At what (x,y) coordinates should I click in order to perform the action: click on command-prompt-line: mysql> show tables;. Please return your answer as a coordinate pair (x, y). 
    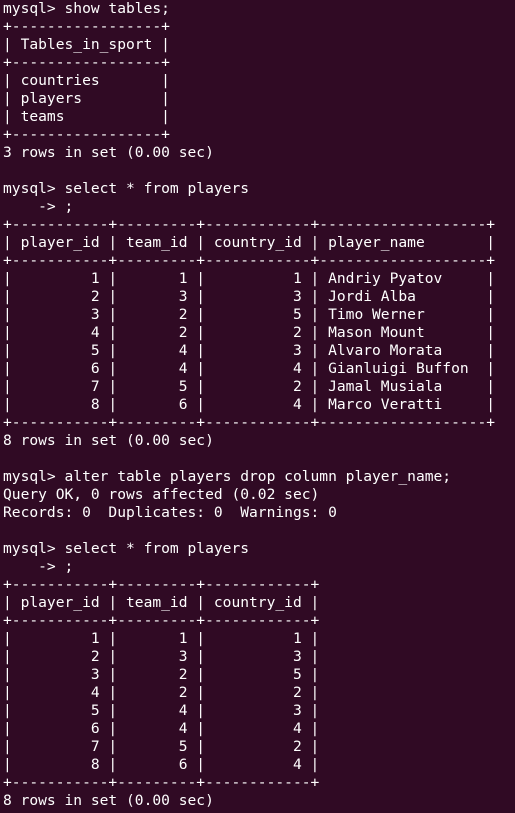
    Looking at the image, I should click on (86, 8).